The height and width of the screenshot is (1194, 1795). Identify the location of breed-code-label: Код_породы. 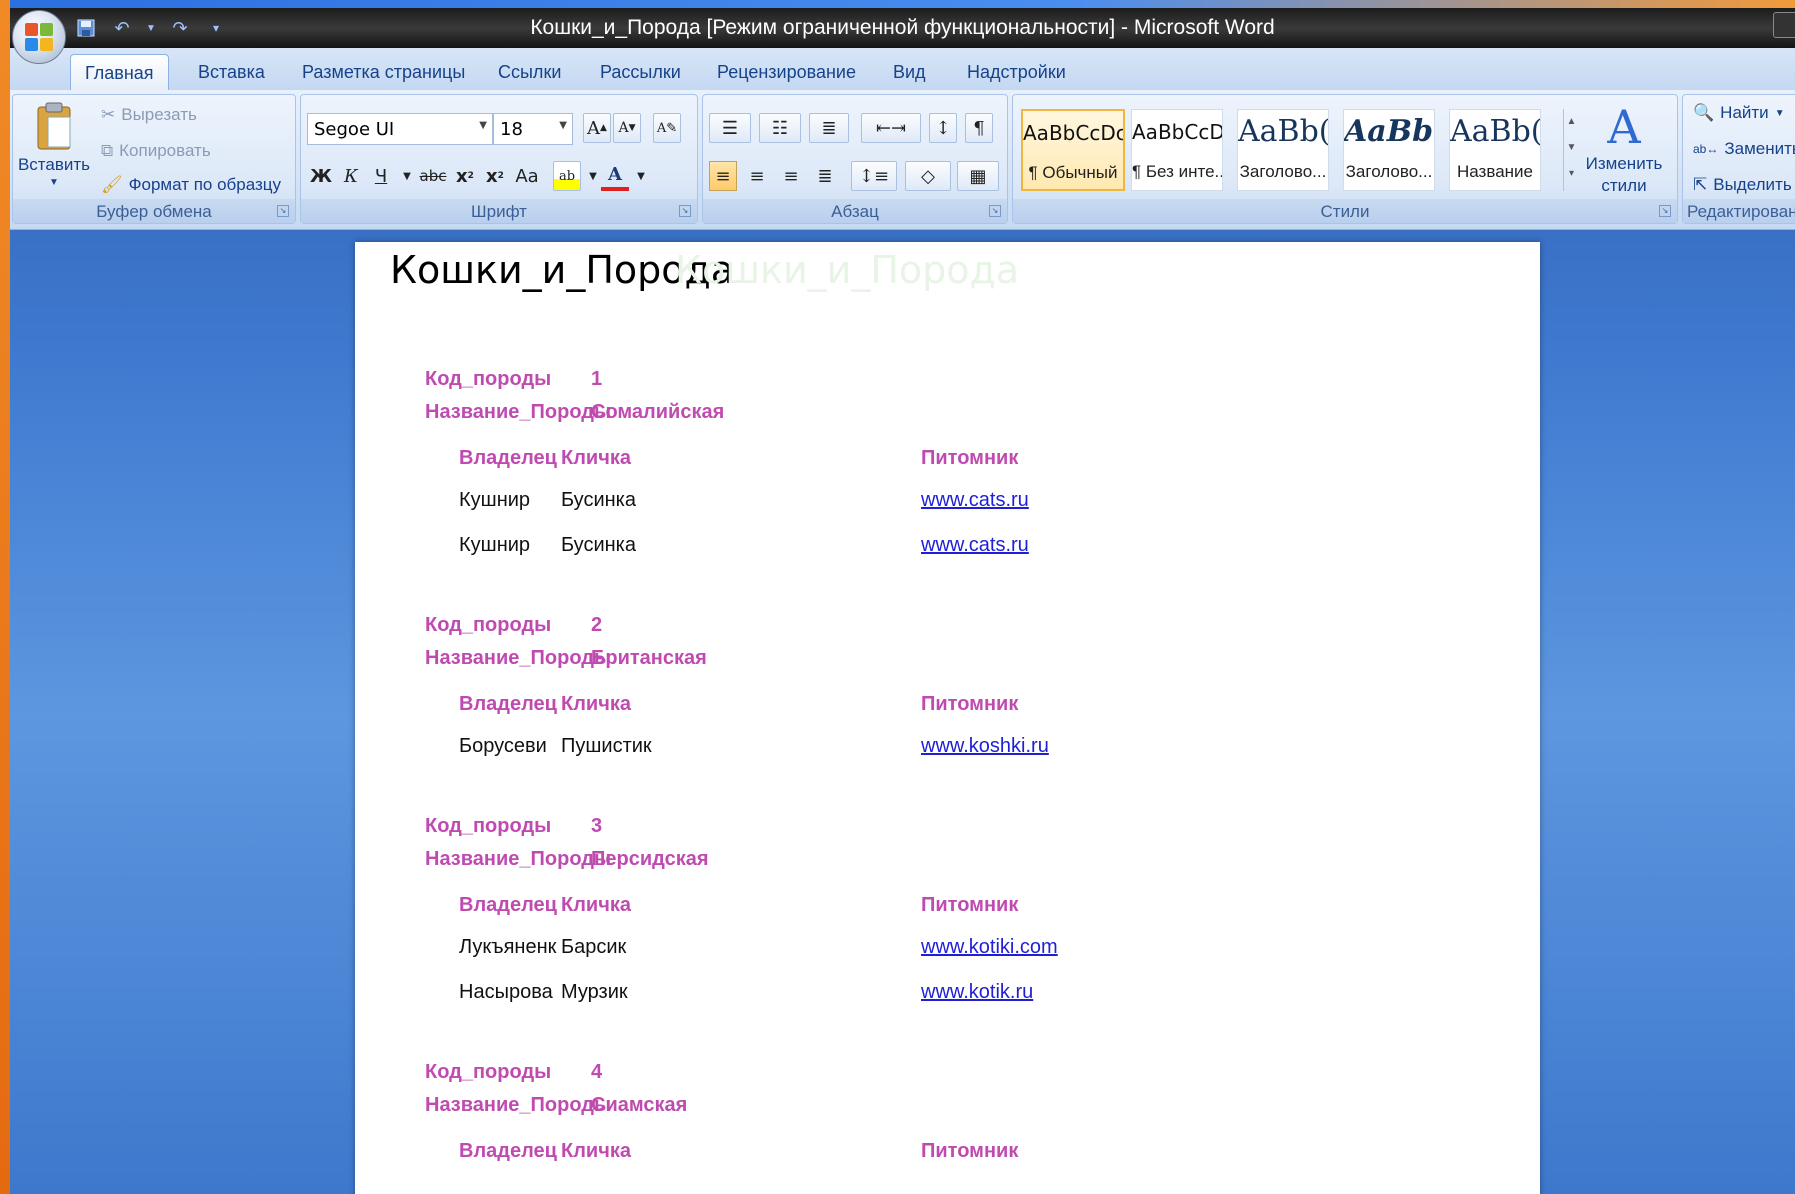
(488, 625).